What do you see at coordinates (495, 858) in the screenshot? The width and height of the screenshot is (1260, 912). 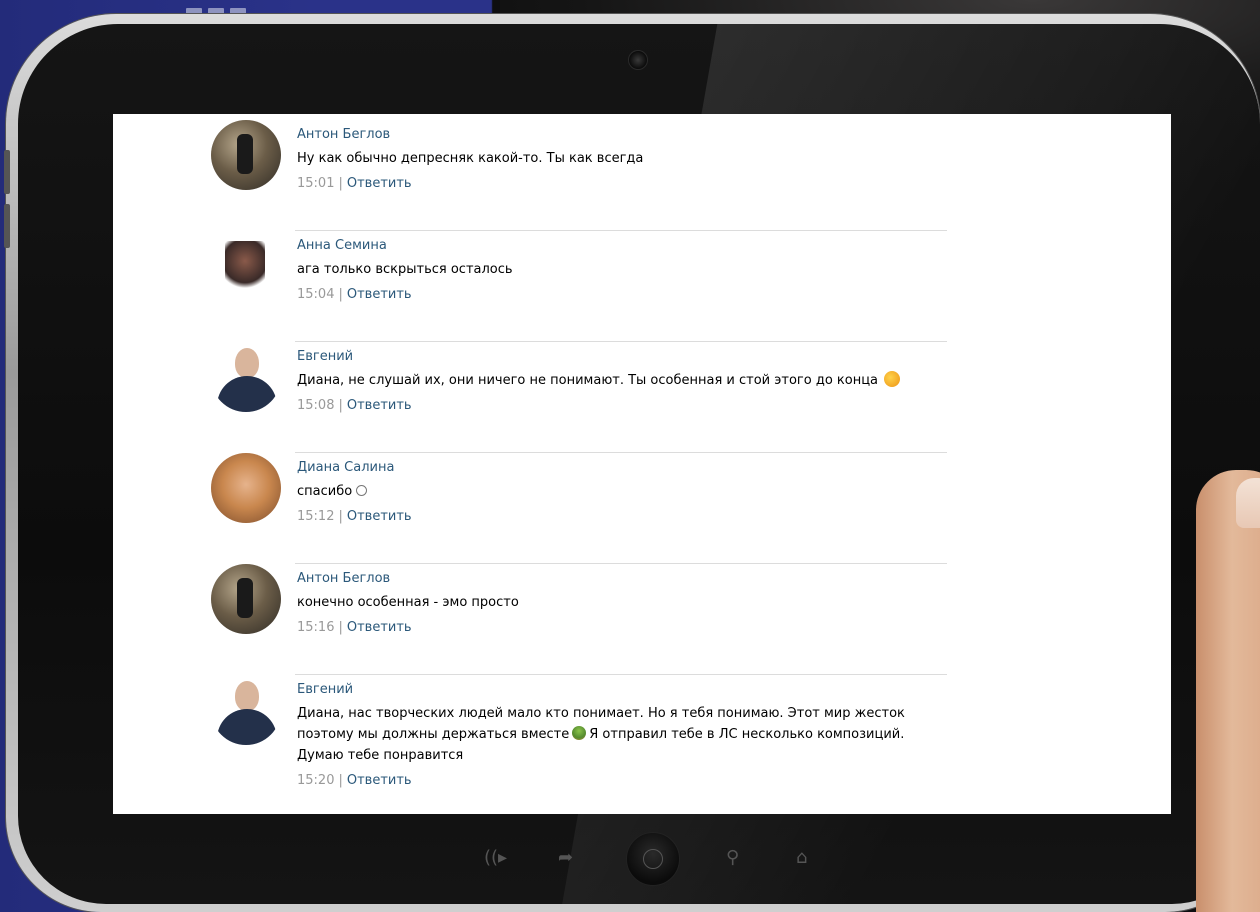 I see `sound-icon: ((▸` at bounding box center [495, 858].